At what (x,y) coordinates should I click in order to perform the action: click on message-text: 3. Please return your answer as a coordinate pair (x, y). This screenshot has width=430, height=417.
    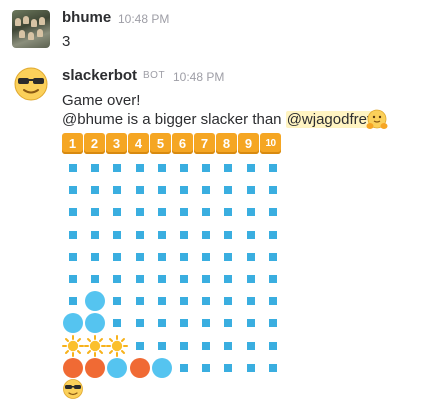
    Looking at the image, I should click on (66, 41).